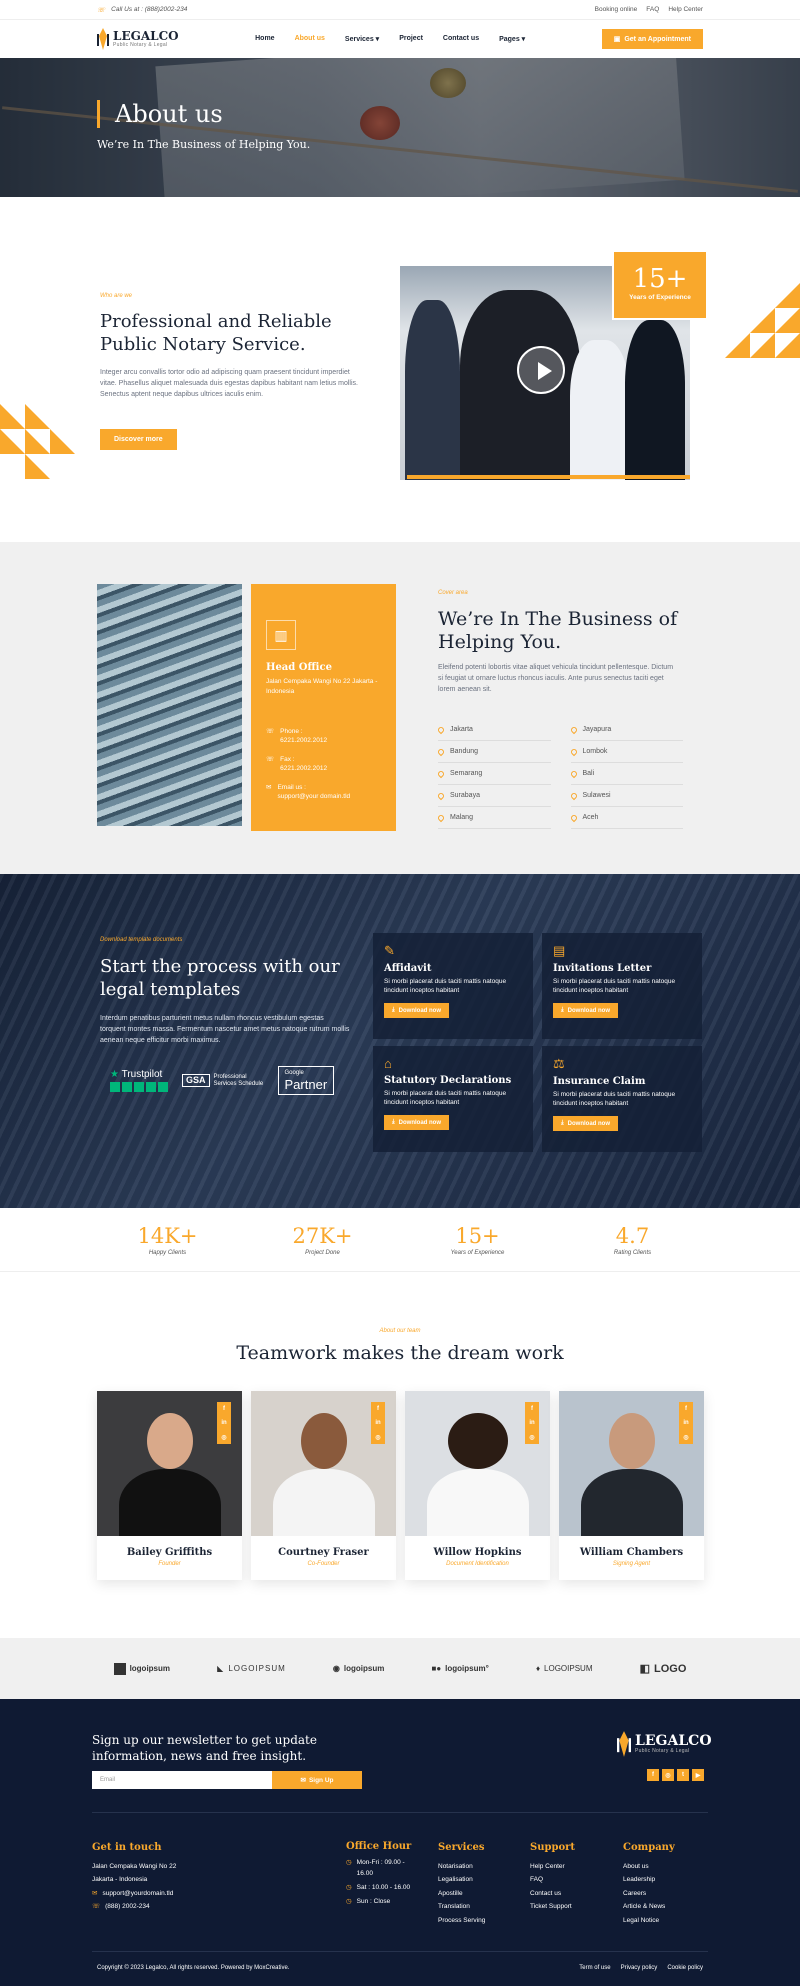 The height and width of the screenshot is (1986, 800). Describe the element at coordinates (313, 796) in the screenshot. I see `email-value: support@your domain.tld` at that location.